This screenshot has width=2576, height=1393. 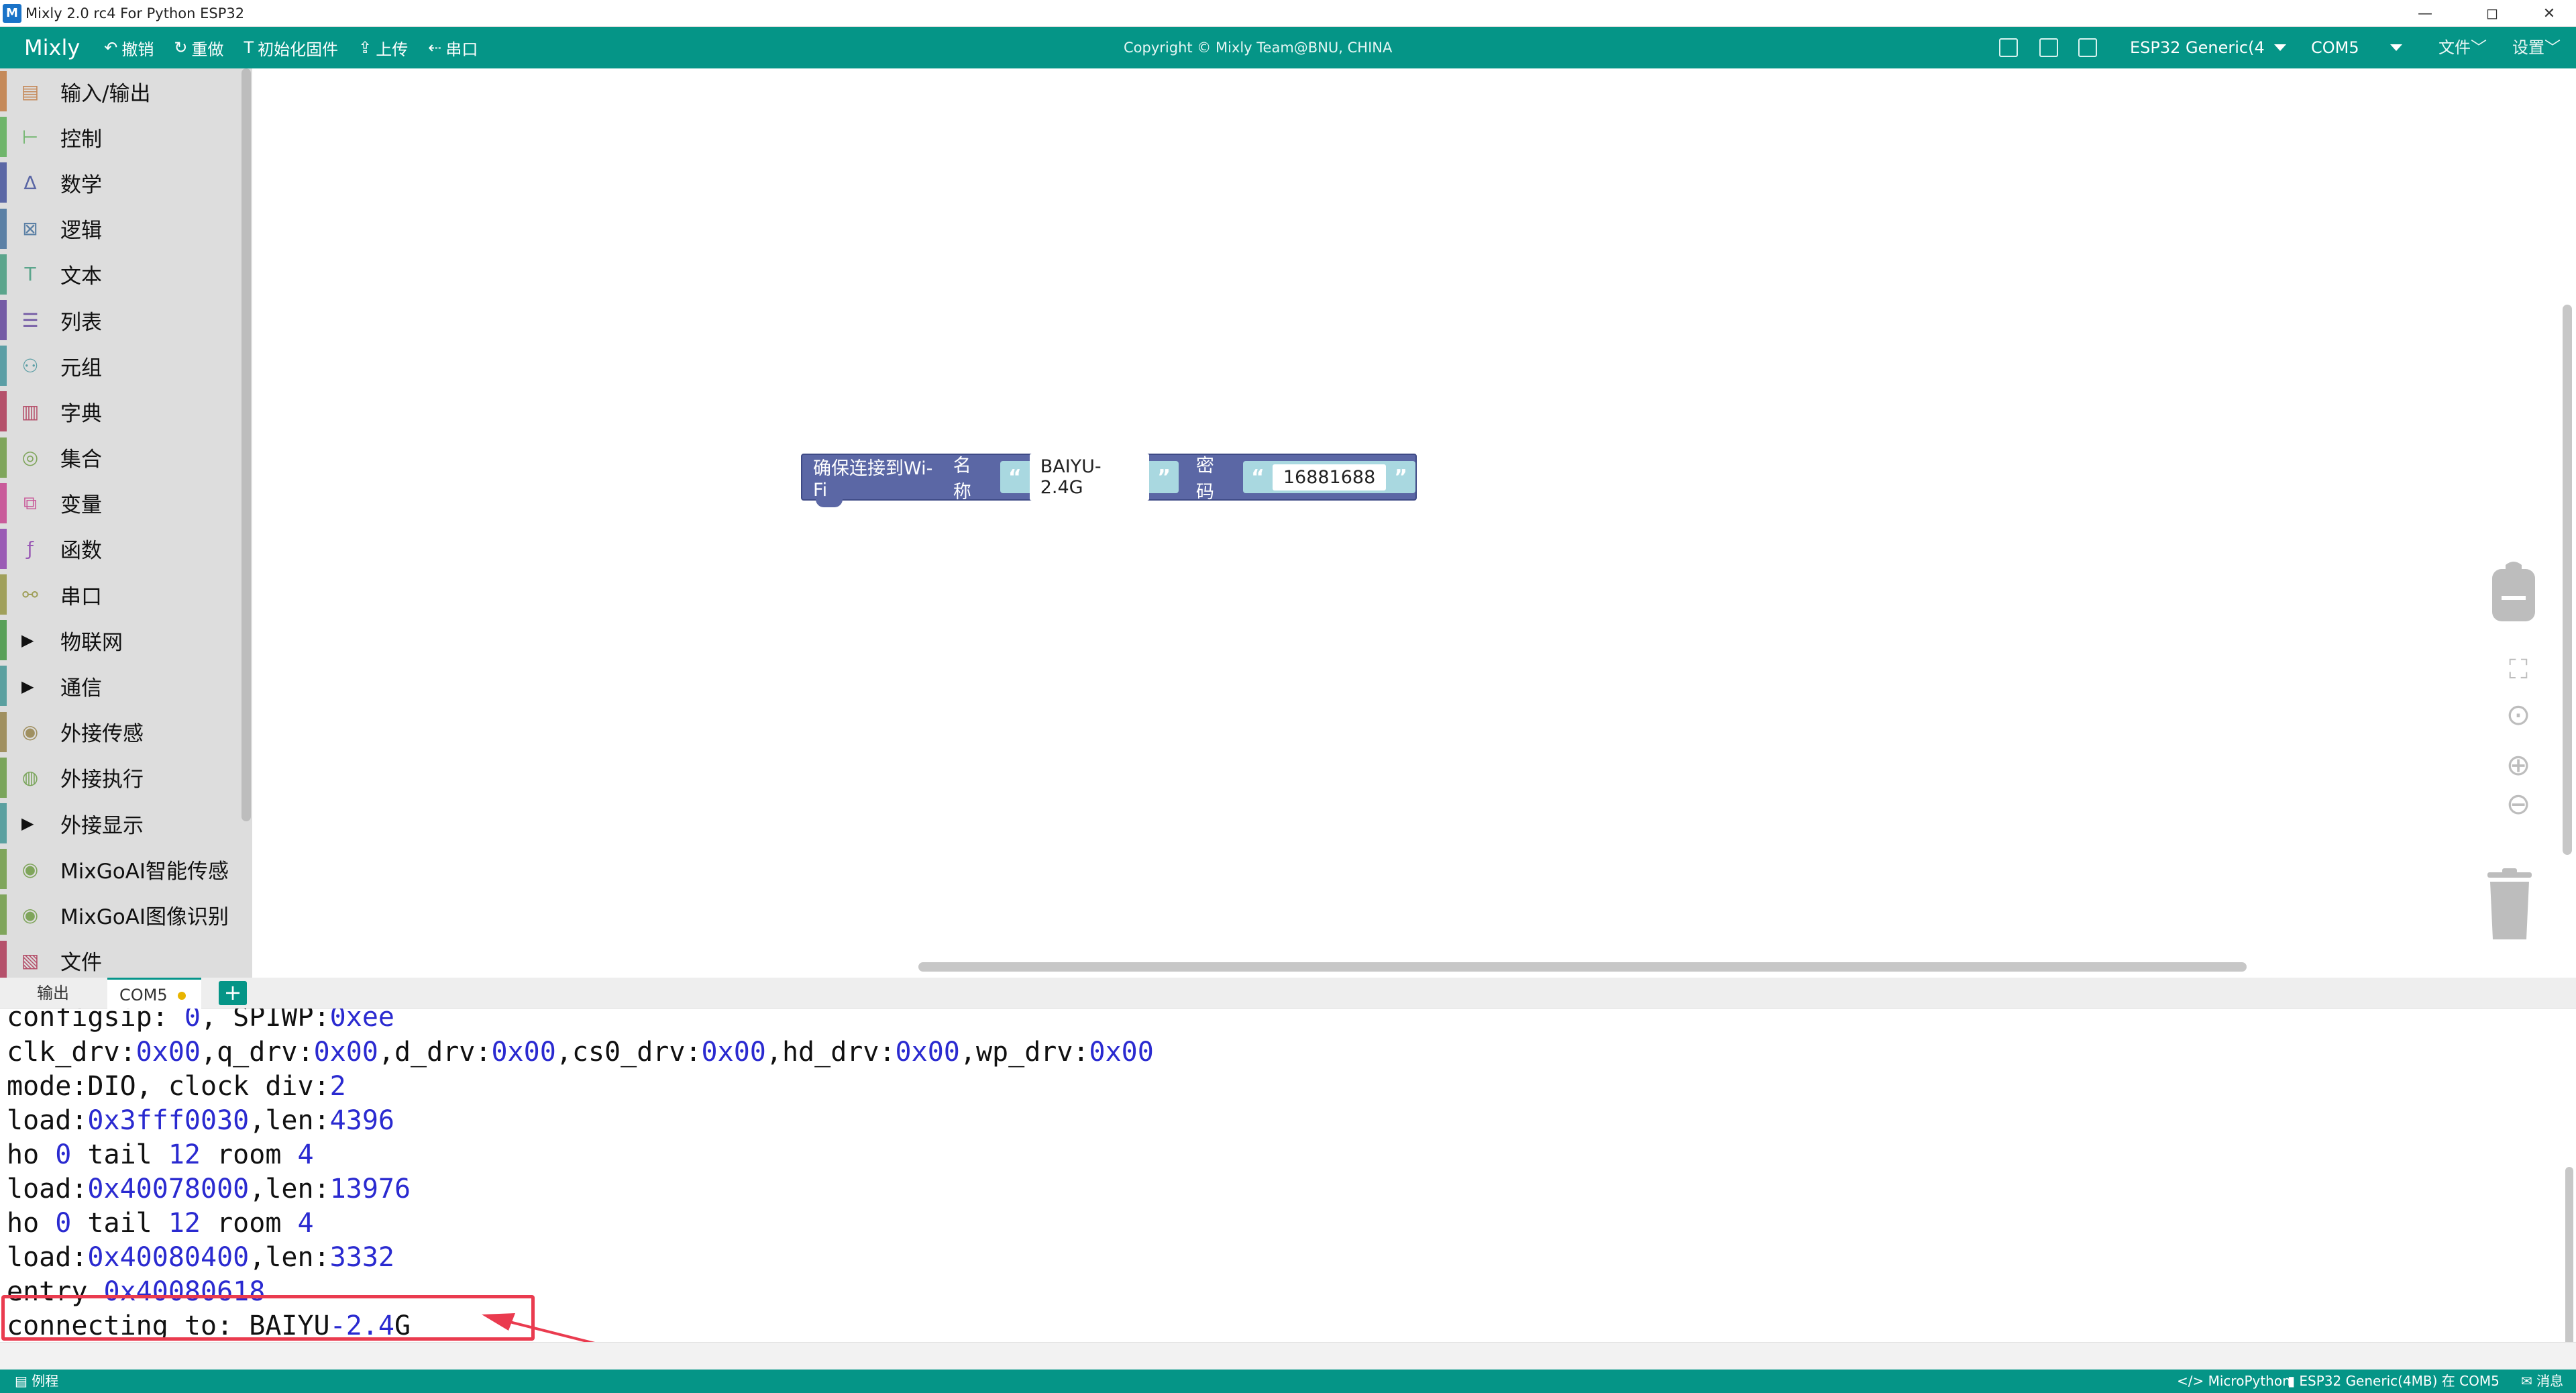 I want to click on ai-vision-icon: ◉, so click(x=30, y=914).